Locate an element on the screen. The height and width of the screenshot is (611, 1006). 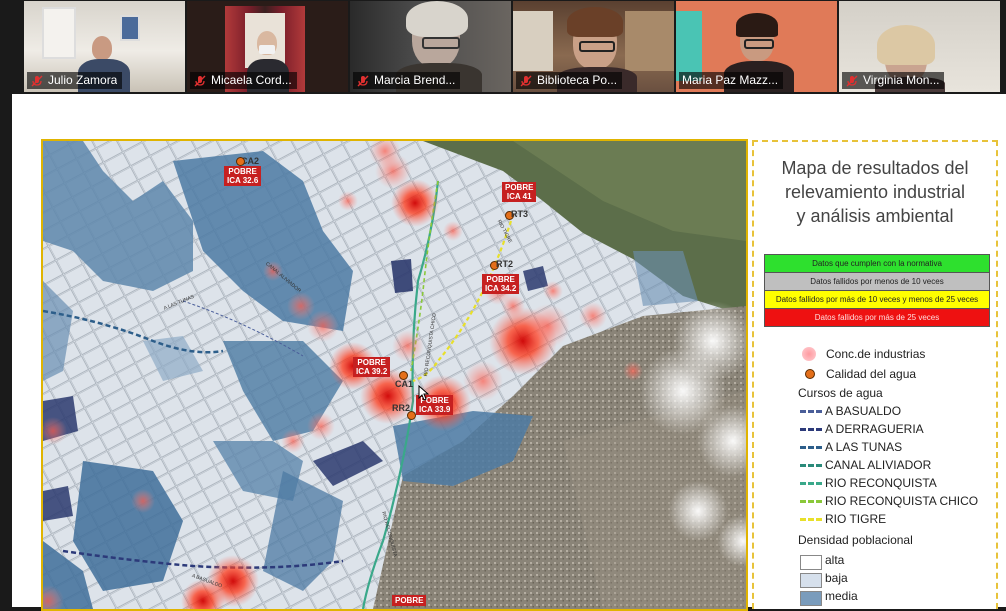
legend-densidad-item: alta is located at coordinates (835, 560).